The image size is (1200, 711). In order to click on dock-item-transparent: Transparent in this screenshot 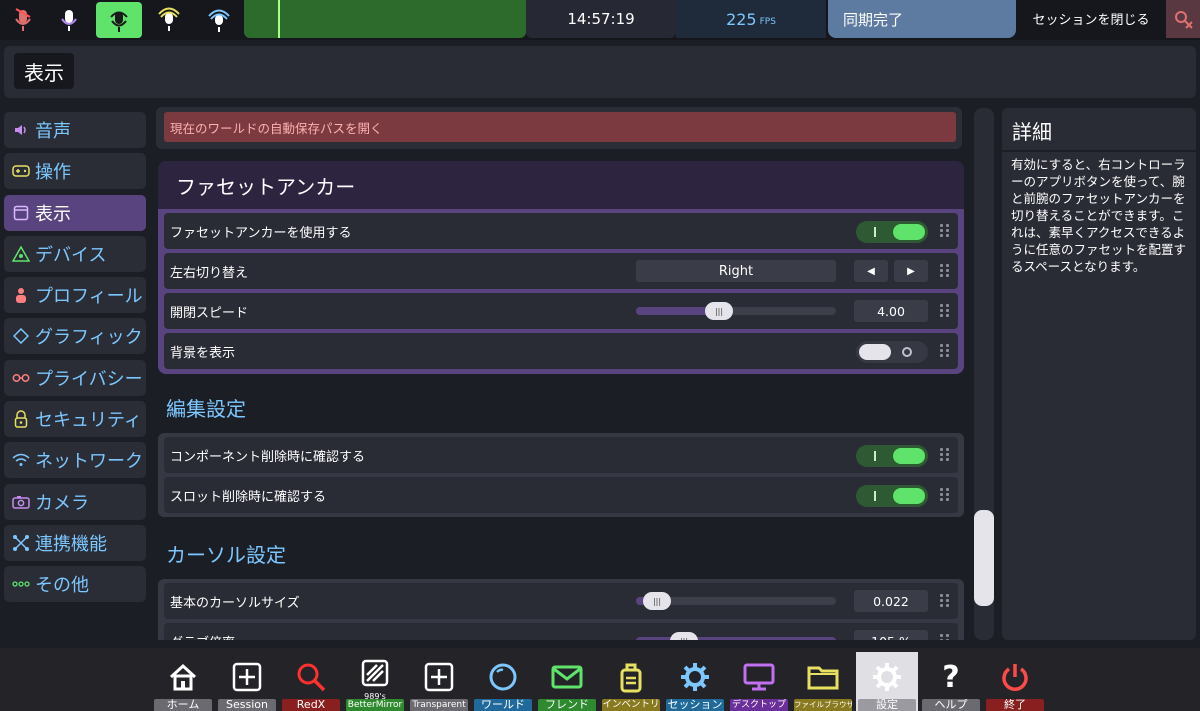, I will do `click(439, 681)`.